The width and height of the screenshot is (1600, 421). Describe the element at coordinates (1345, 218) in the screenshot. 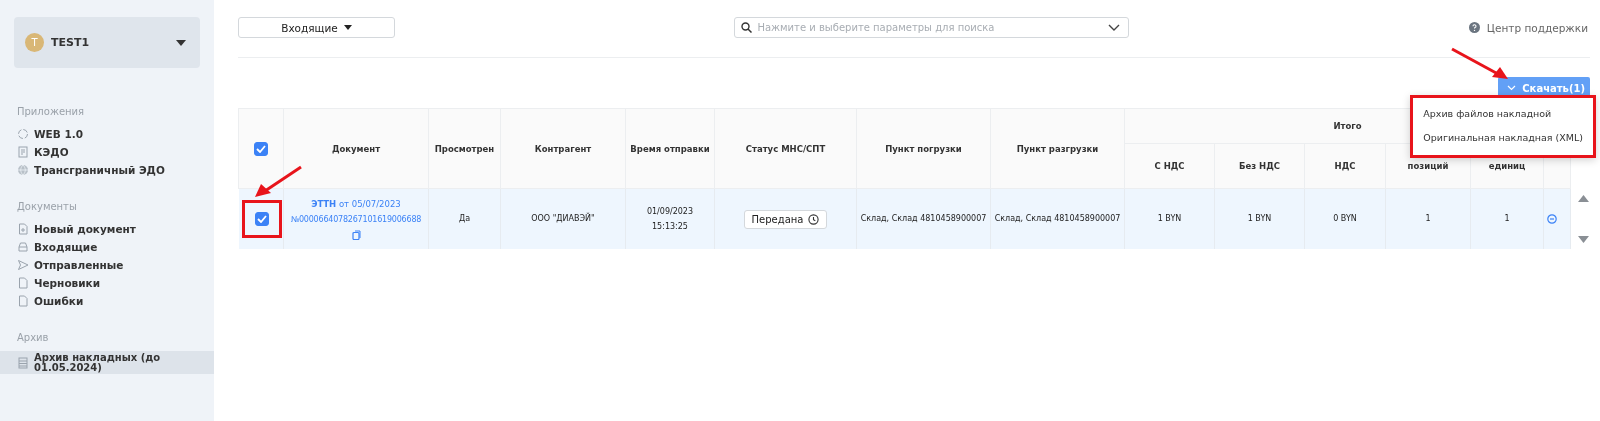

I see `table-cell: 0 BYN` at that location.